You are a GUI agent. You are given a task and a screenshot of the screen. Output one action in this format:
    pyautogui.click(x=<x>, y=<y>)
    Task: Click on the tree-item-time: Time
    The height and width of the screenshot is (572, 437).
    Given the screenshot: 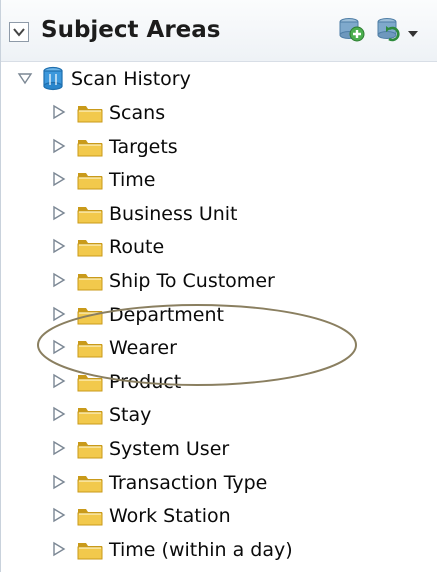 What is the action you would take?
    pyautogui.click(x=219, y=180)
    